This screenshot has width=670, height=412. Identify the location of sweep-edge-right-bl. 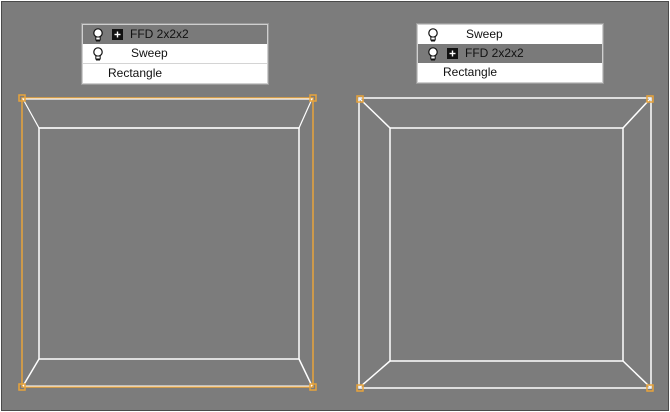
(375, 374).